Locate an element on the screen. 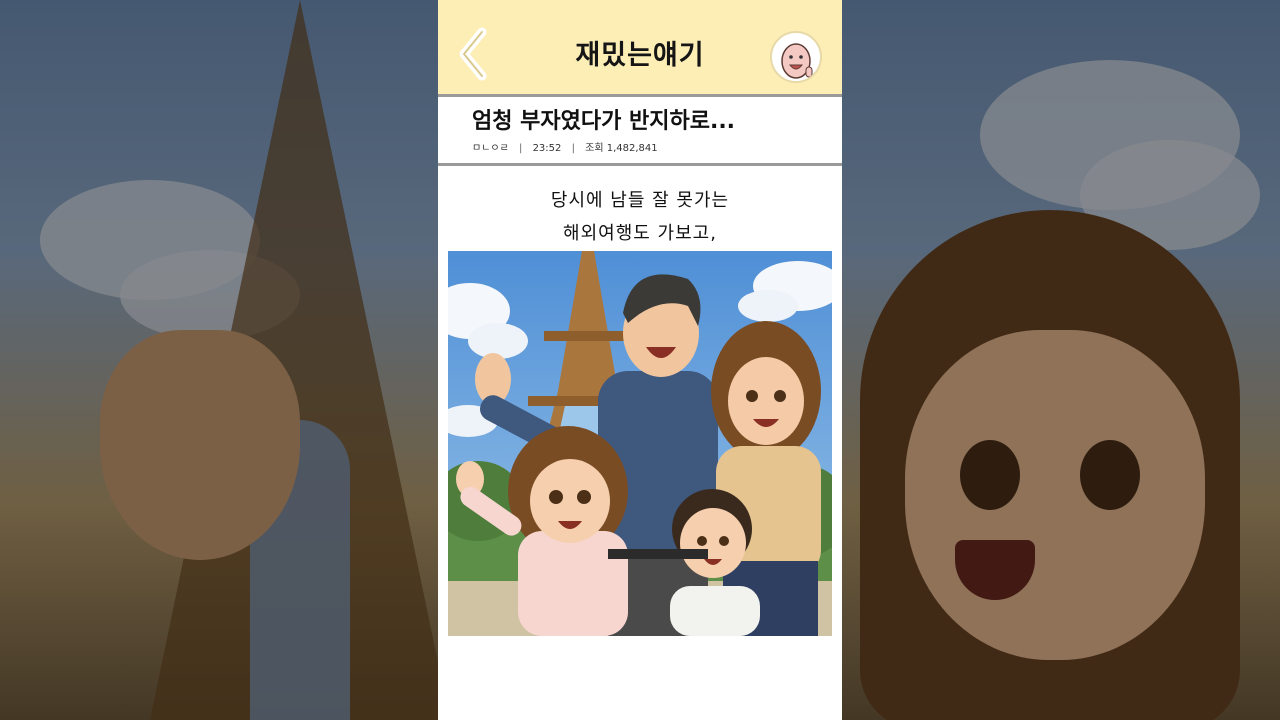 The image size is (1280, 720). post-views: 조회 1,482,841 is located at coordinates (621, 148).